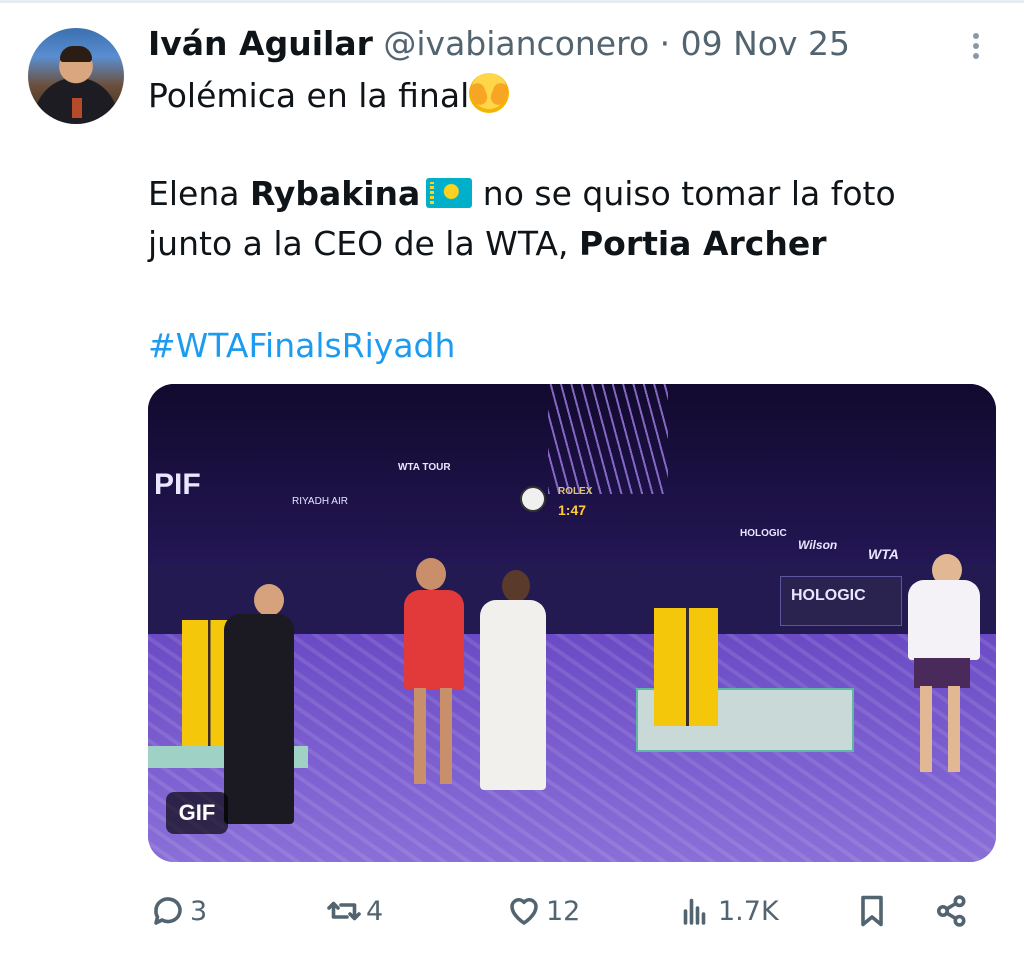 The width and height of the screenshot is (1024, 956). Describe the element at coordinates (976, 48) in the screenshot. I see `more-options-icon` at that location.